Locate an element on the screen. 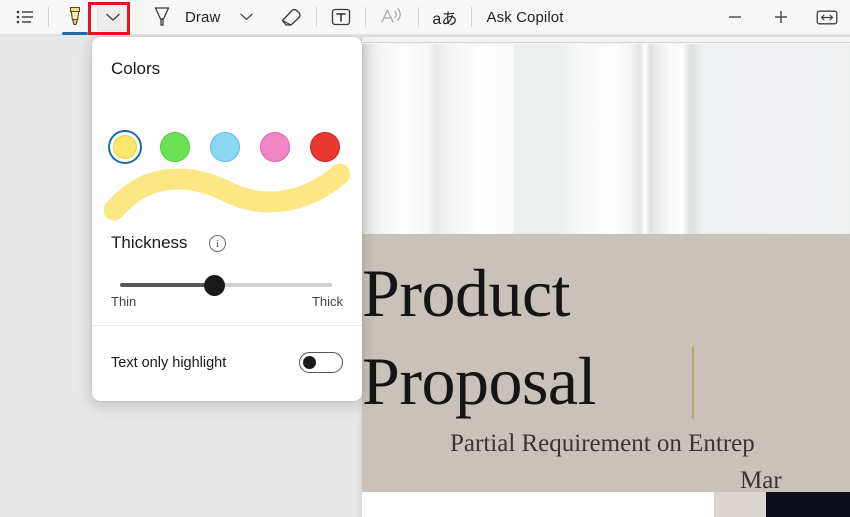 This screenshot has width=850, height=517. read-aloud-icon is located at coordinates (392, 17).